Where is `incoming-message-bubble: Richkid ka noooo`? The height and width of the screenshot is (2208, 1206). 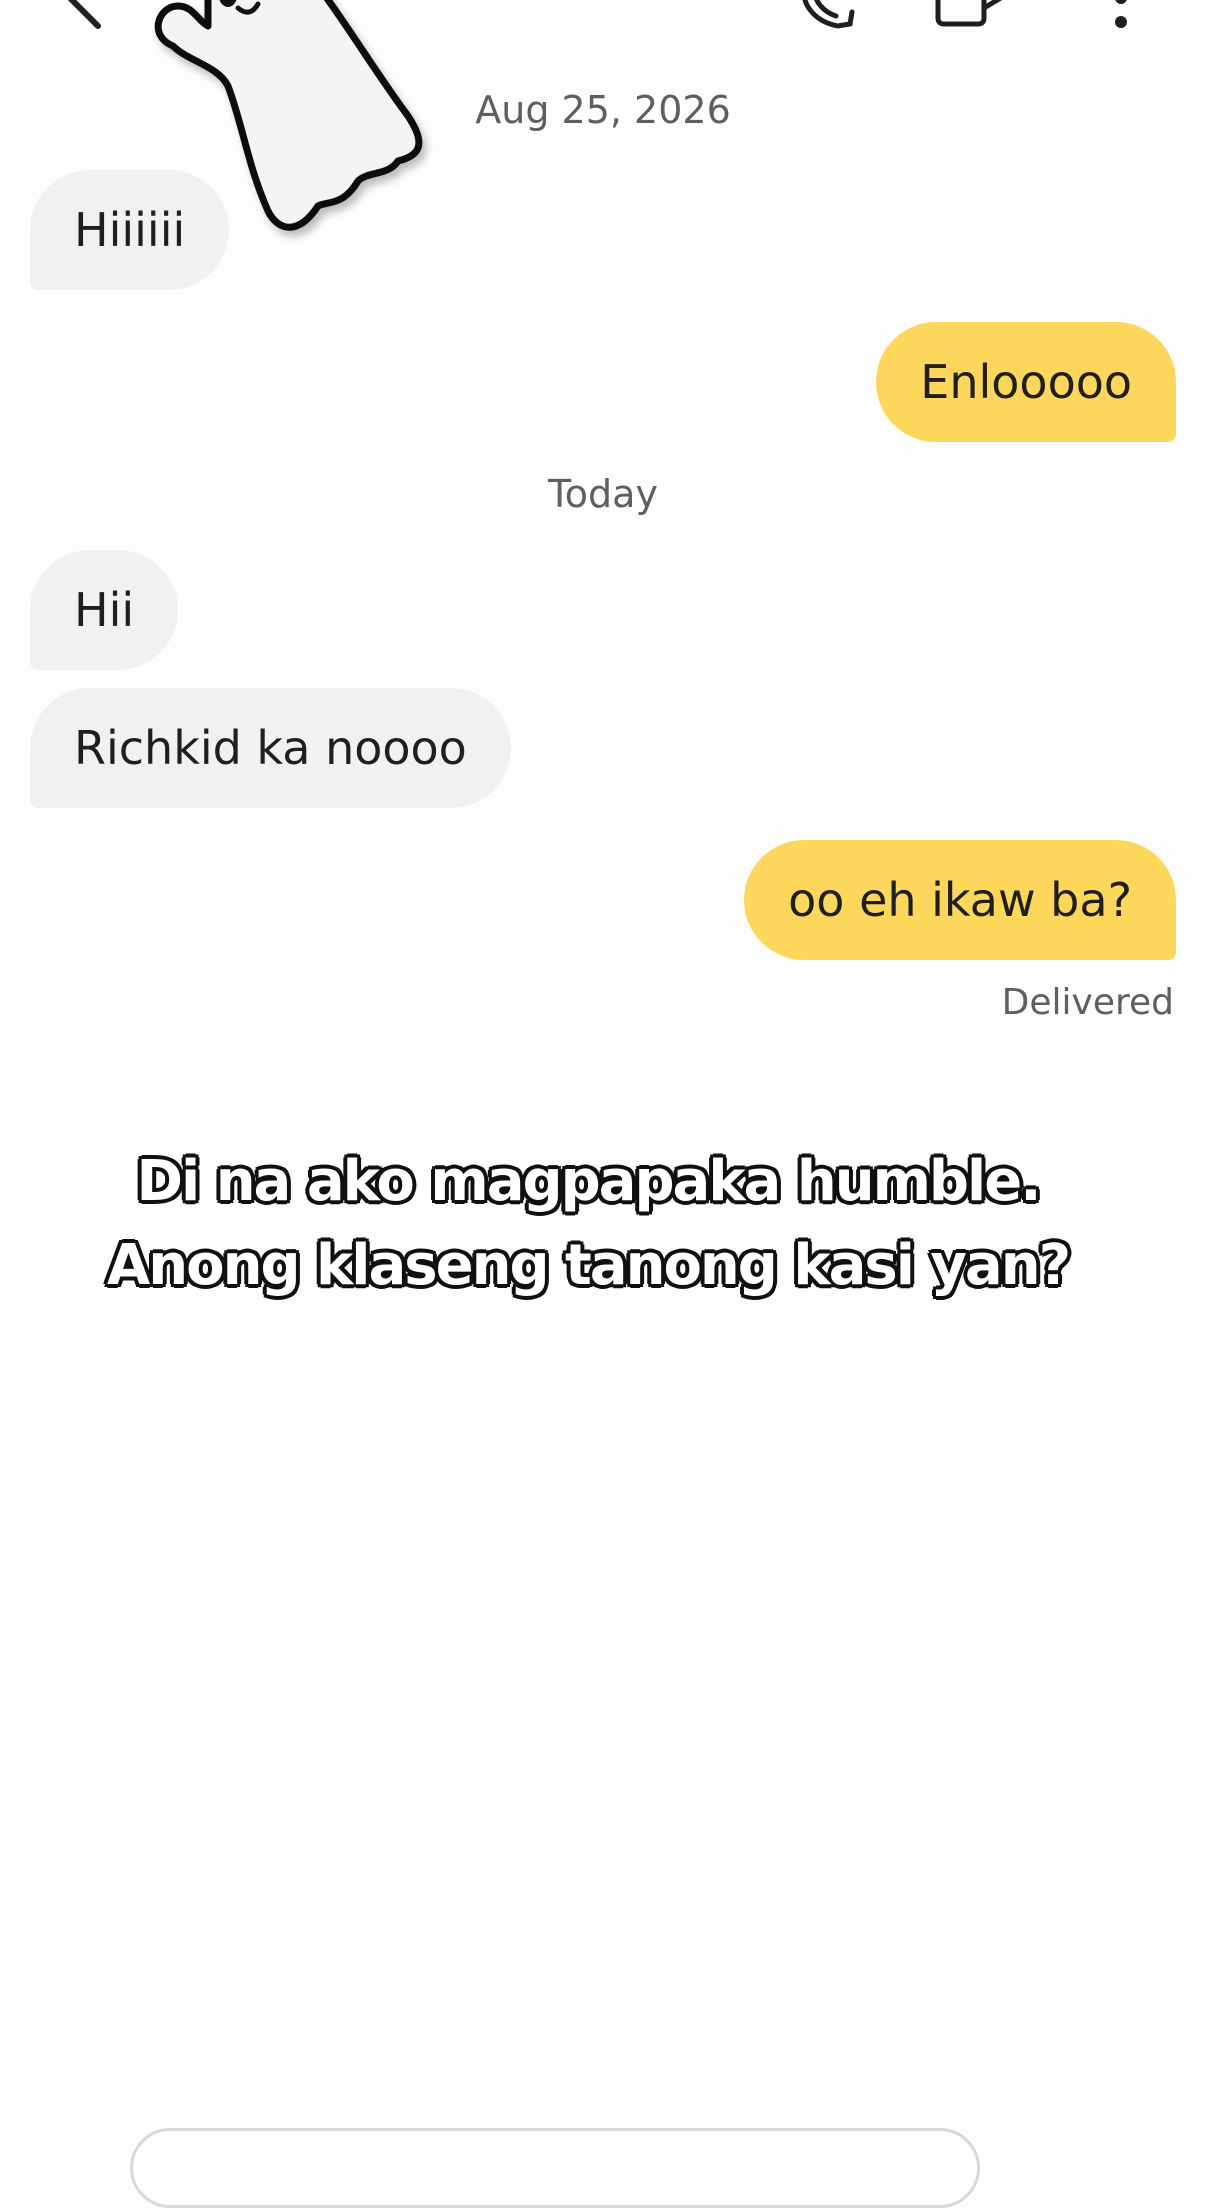
incoming-message-bubble: Richkid ka noooo is located at coordinates (270, 748).